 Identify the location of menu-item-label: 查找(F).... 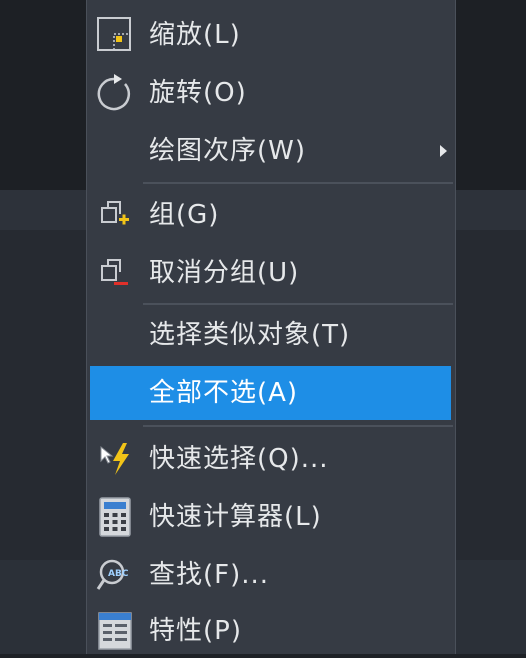
(209, 575).